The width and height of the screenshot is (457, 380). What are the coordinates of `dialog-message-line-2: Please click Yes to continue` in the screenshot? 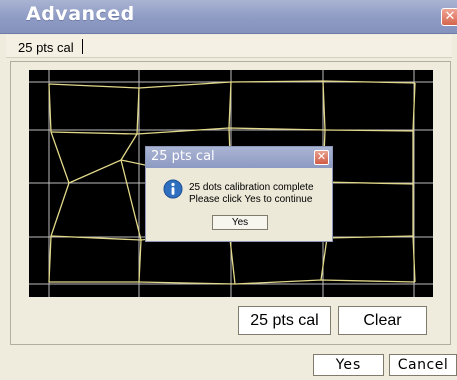 It's located at (251, 199).